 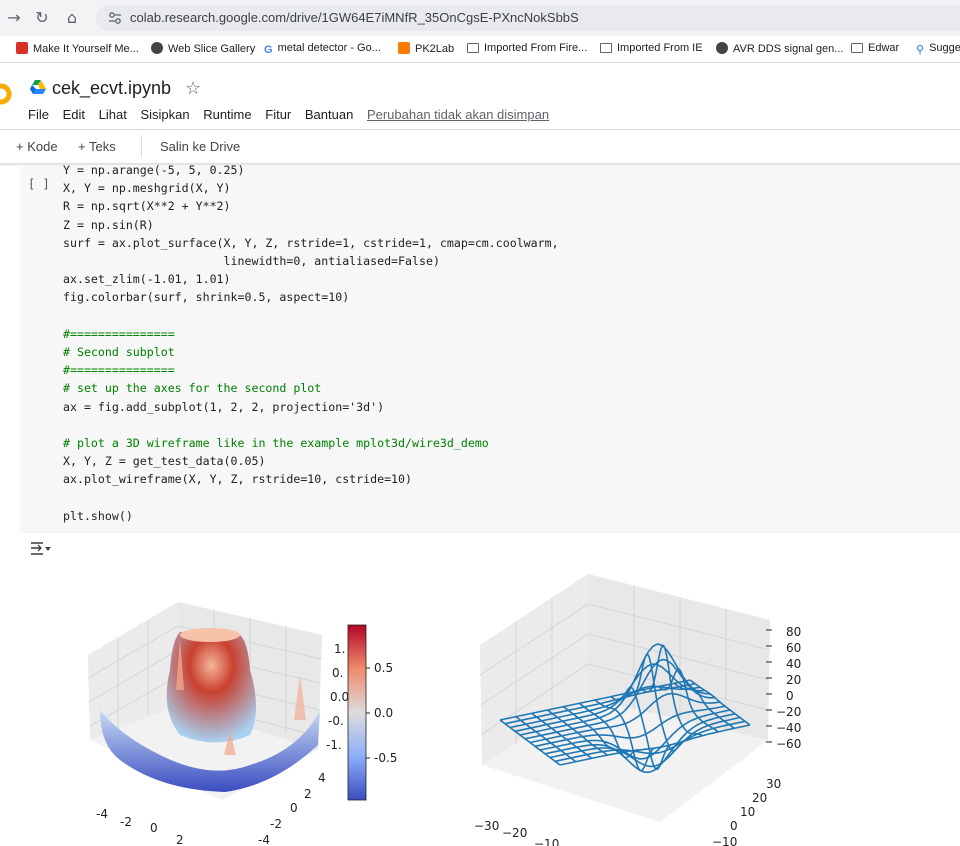 I want to click on left-x-tick: -2, so click(x=126, y=822).